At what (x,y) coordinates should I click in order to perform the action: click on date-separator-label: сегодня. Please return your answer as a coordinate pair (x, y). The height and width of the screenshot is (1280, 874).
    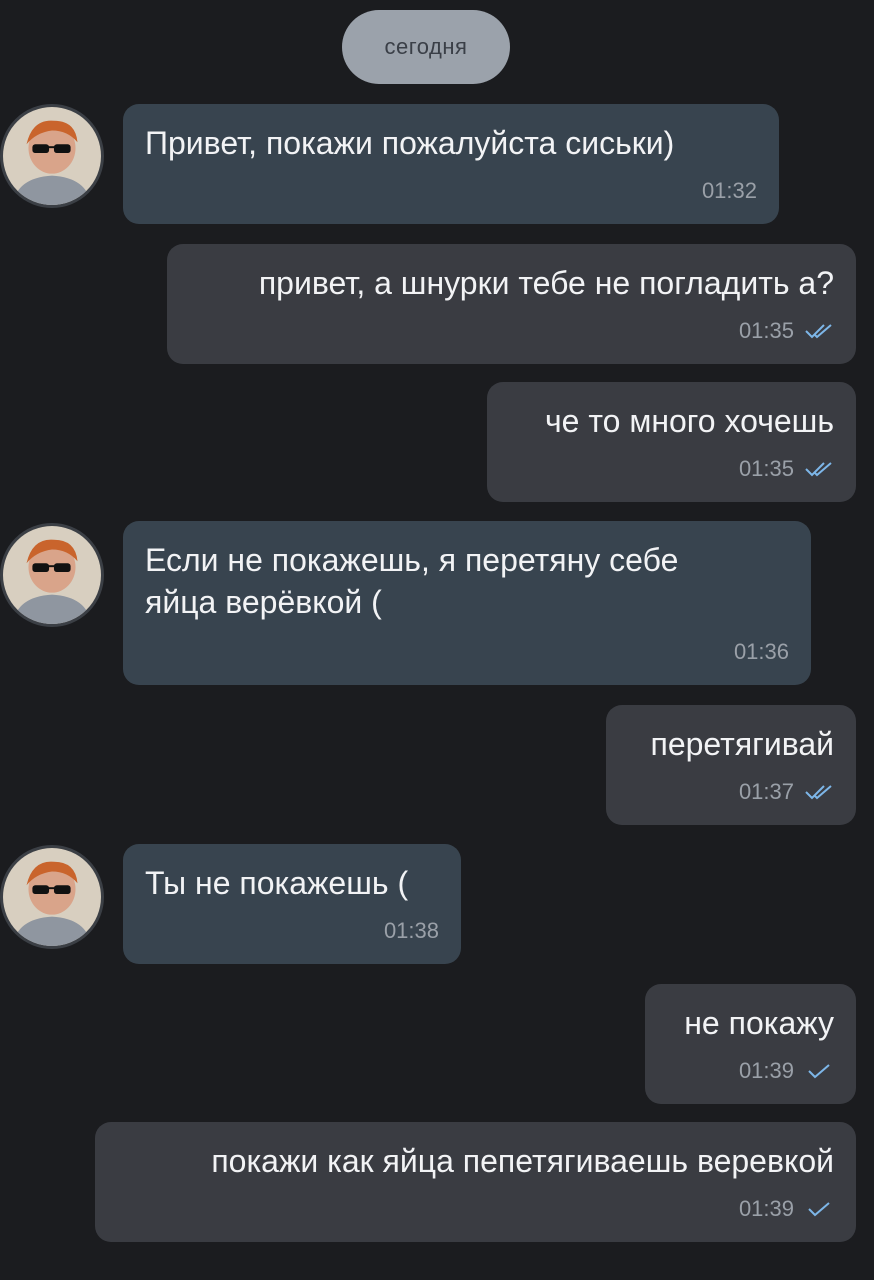
    Looking at the image, I should click on (426, 46).